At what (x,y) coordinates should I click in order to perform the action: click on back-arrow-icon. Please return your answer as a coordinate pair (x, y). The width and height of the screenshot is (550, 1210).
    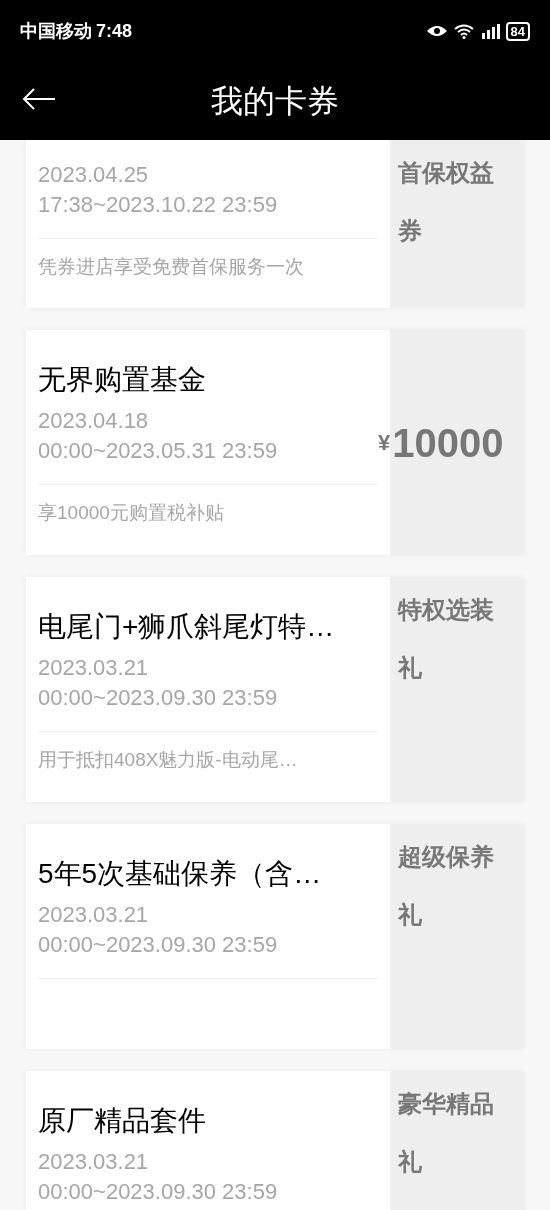
    Looking at the image, I should click on (39, 99).